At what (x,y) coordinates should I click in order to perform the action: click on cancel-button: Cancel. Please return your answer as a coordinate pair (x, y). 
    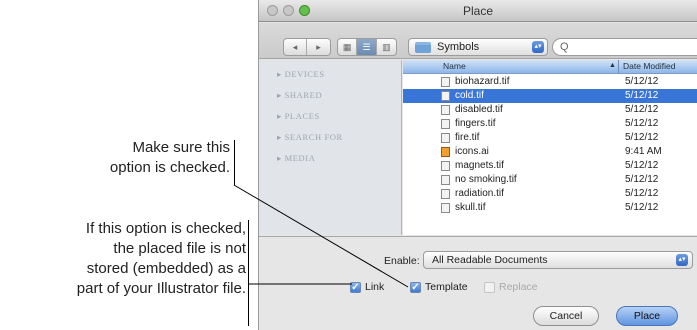
    Looking at the image, I should click on (566, 316).